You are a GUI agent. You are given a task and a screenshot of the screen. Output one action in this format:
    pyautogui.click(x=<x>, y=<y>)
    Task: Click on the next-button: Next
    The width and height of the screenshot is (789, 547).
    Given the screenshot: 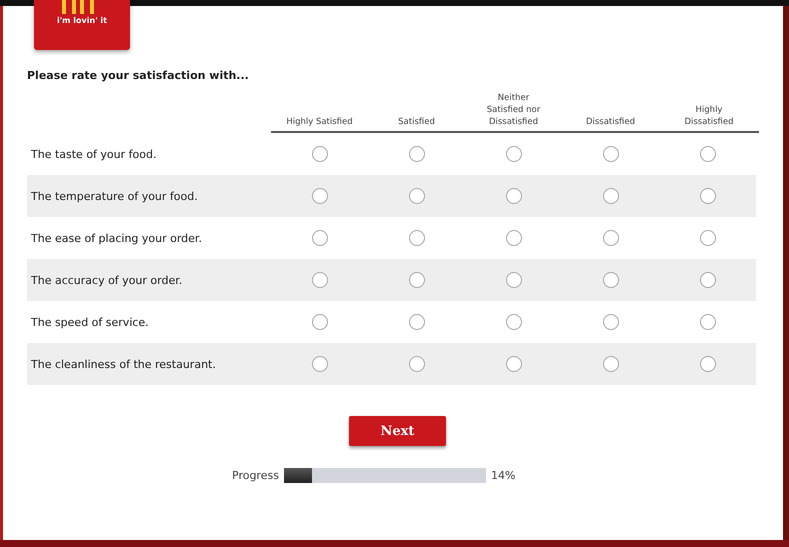 What is the action you would take?
    pyautogui.click(x=397, y=431)
    